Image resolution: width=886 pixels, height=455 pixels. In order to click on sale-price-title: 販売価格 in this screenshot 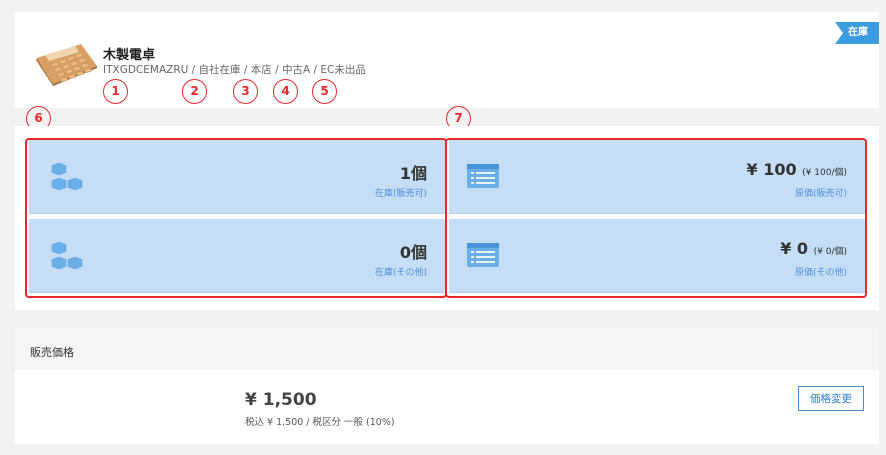, I will do `click(52, 352)`.